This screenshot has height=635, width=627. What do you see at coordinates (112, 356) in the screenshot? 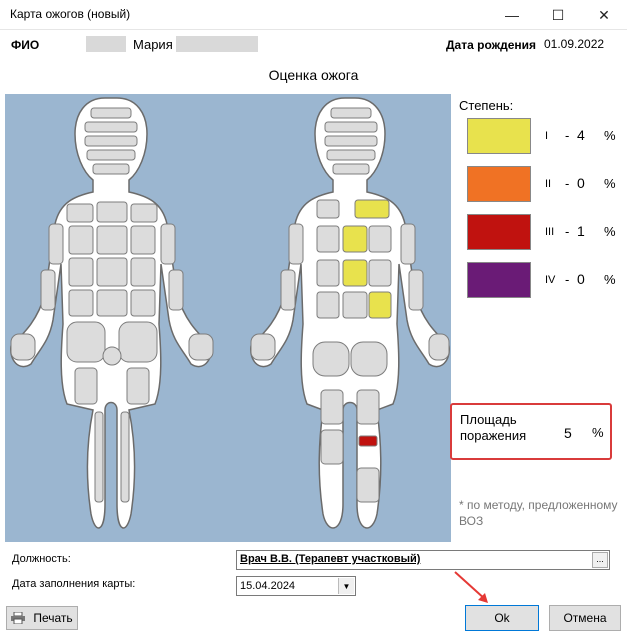
I see `front-genital` at bounding box center [112, 356].